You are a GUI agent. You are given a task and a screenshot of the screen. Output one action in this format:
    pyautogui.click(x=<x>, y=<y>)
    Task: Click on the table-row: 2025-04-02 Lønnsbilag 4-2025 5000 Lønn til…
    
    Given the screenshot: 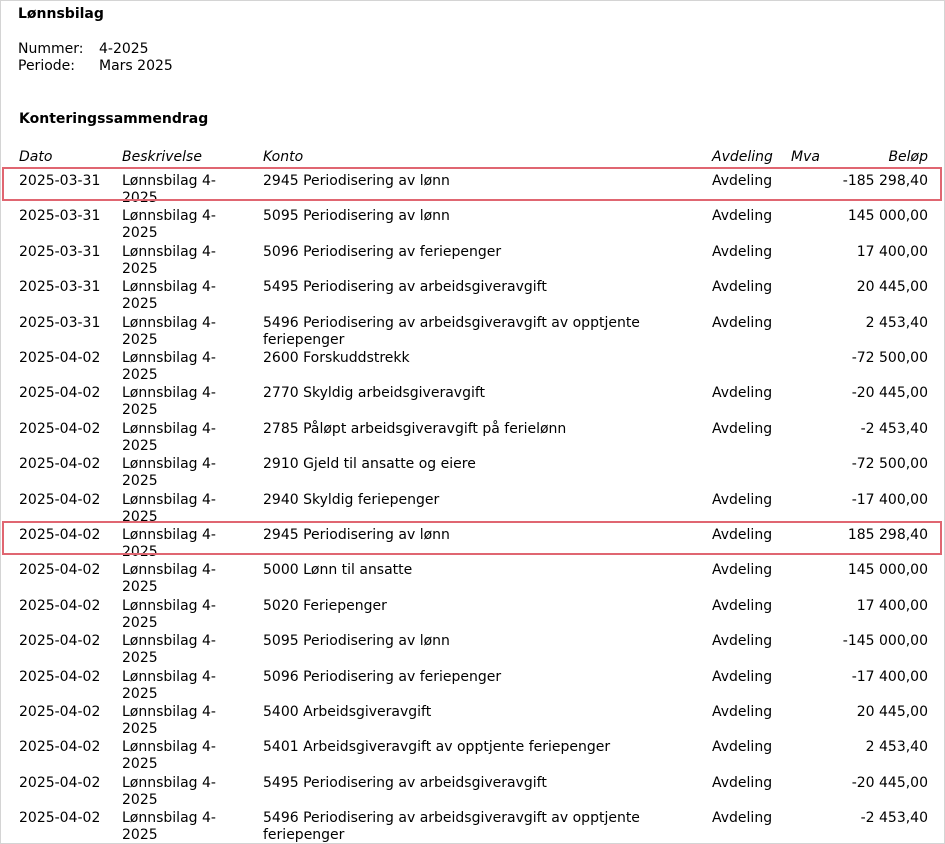 What is the action you would take?
    pyautogui.click(x=472, y=579)
    